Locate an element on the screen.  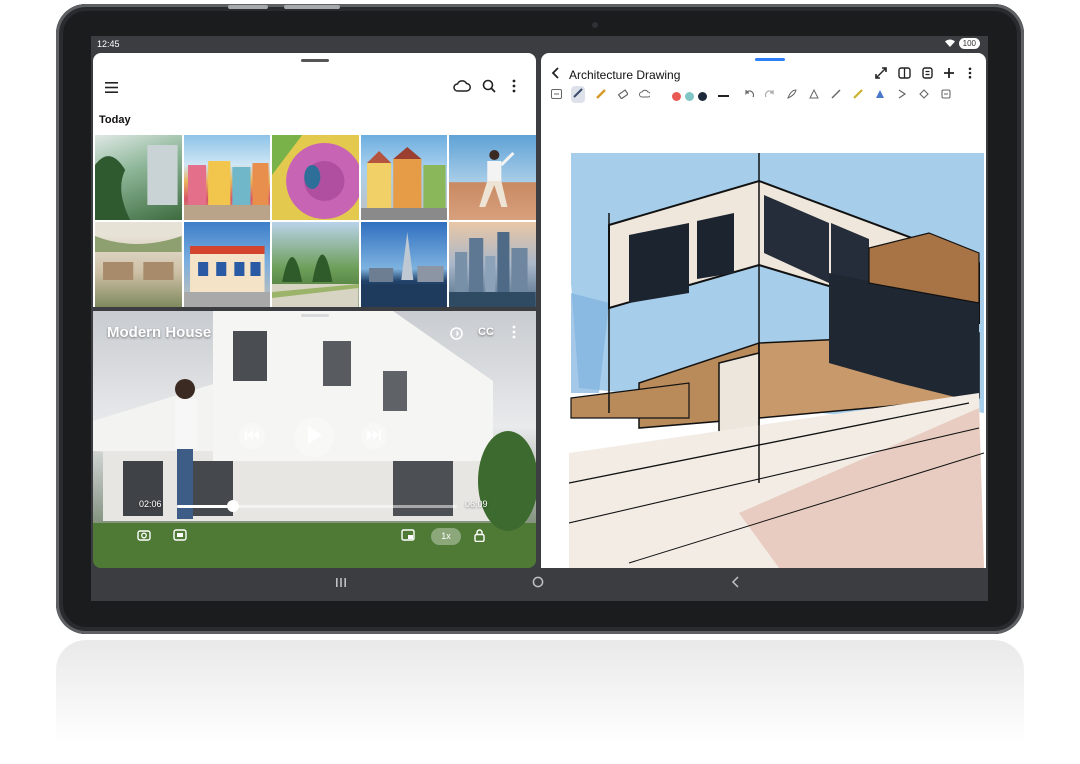
status-bar: 12:45 100 is located at coordinates (539, 44).